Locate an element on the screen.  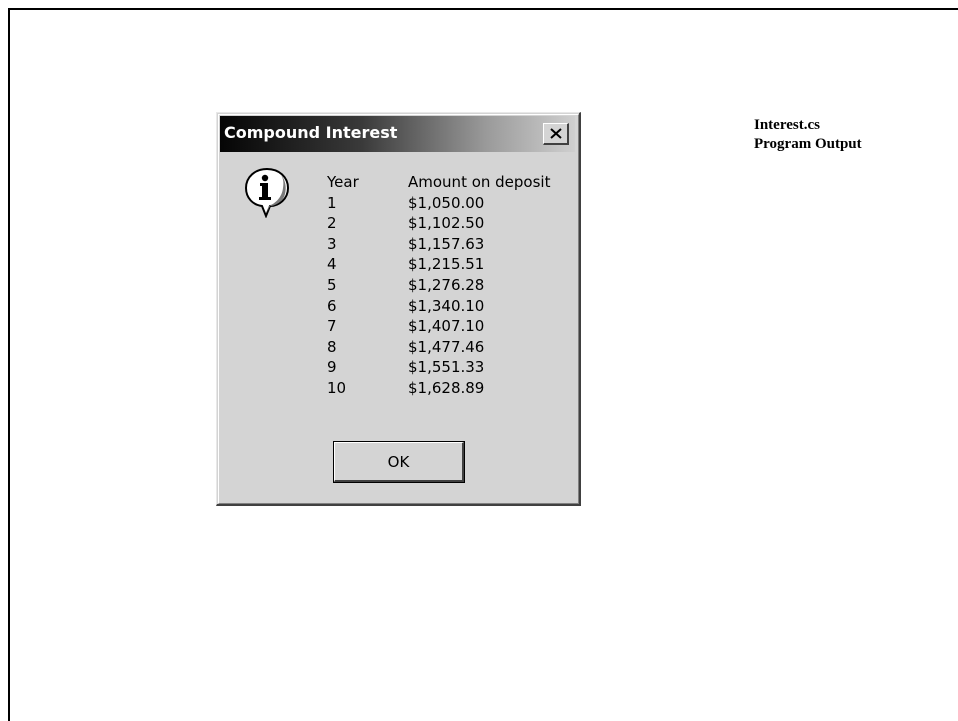
year-cell: 5 is located at coordinates (332, 284).